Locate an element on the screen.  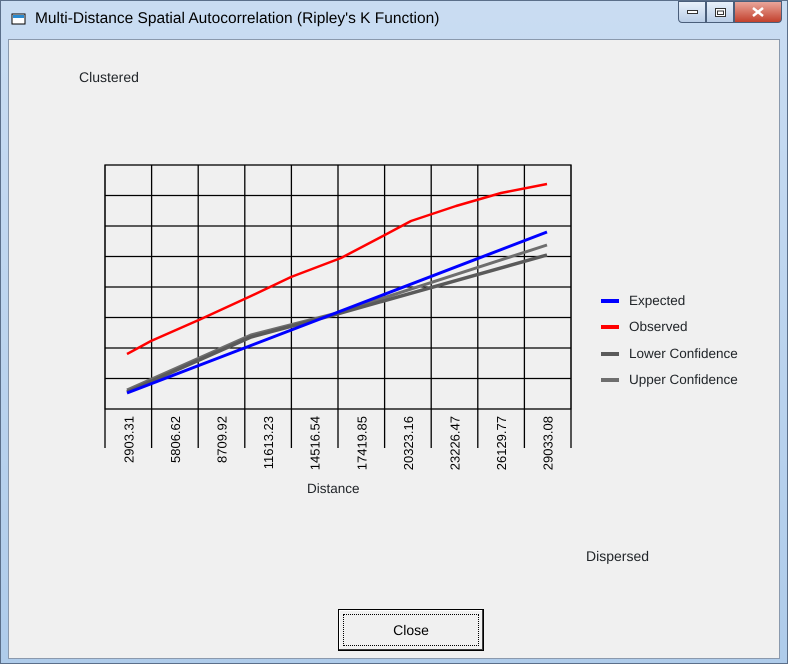
axis-tick-label: 20323.16 is located at coordinates (408, 443).